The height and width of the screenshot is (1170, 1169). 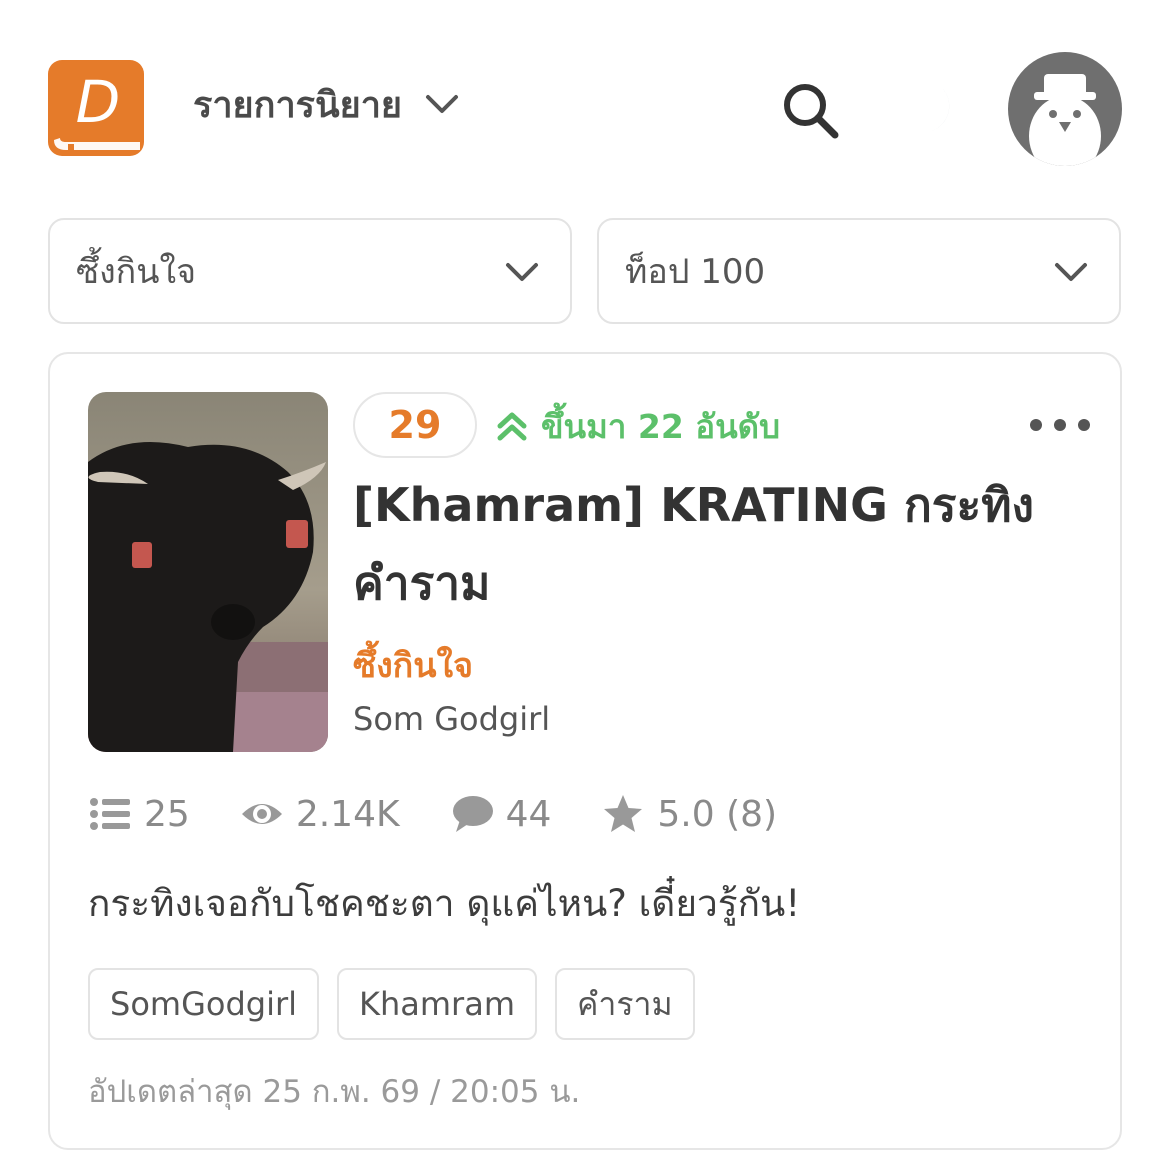 I want to click on double-chevron-up-icon, so click(x=512, y=426).